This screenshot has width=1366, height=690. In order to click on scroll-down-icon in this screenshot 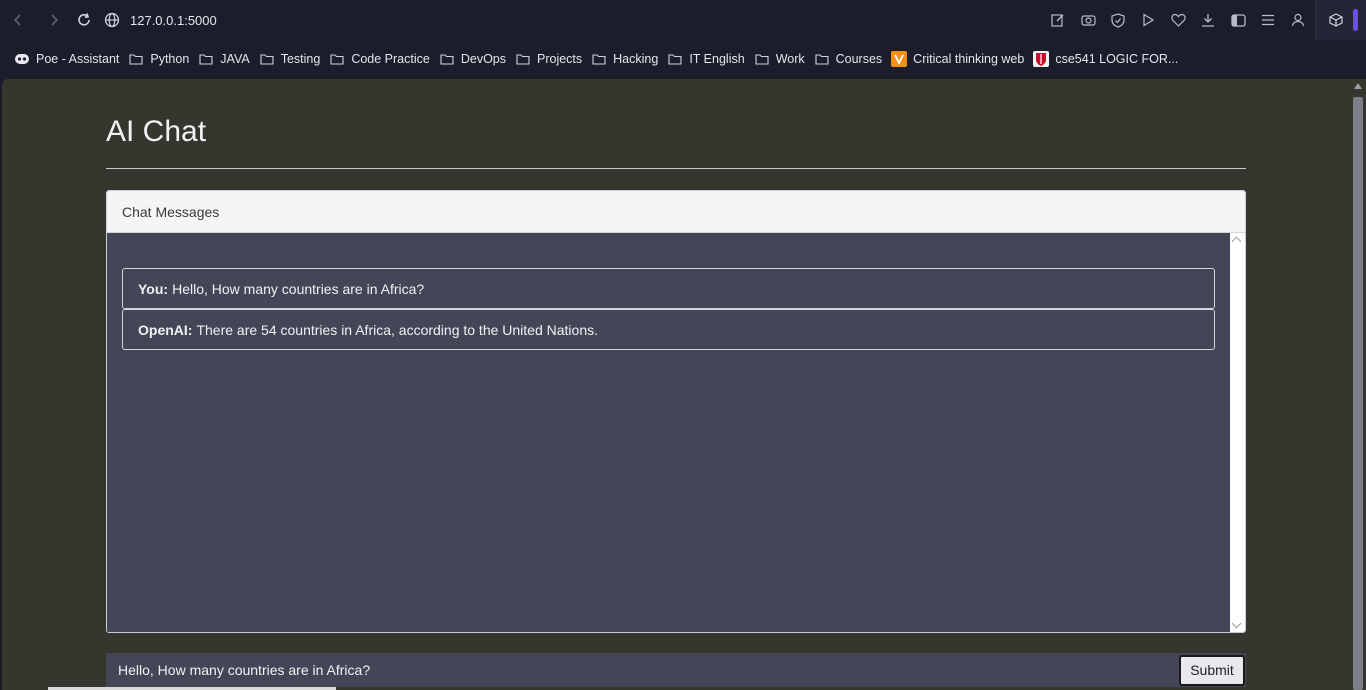, I will do `click(1236, 623)`.